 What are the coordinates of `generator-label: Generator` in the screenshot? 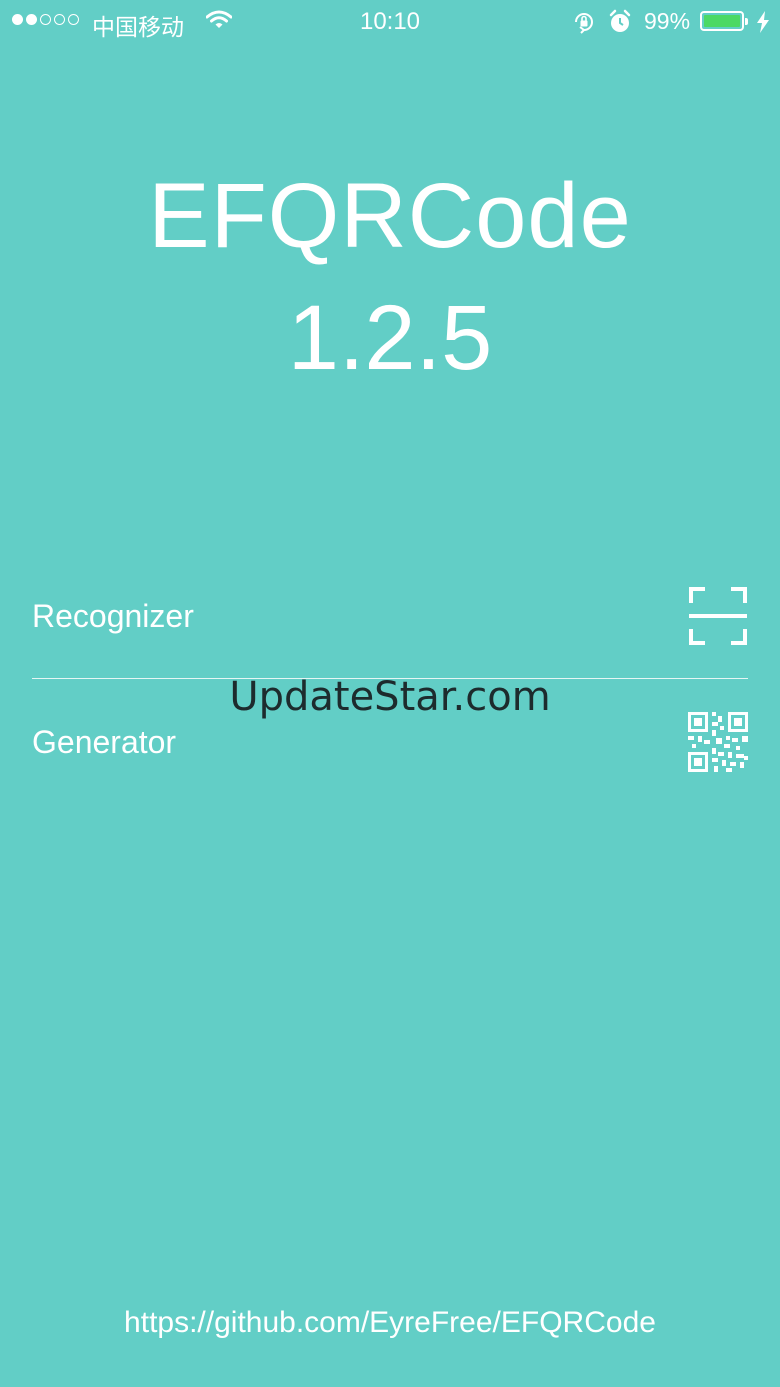 It's located at (104, 742).